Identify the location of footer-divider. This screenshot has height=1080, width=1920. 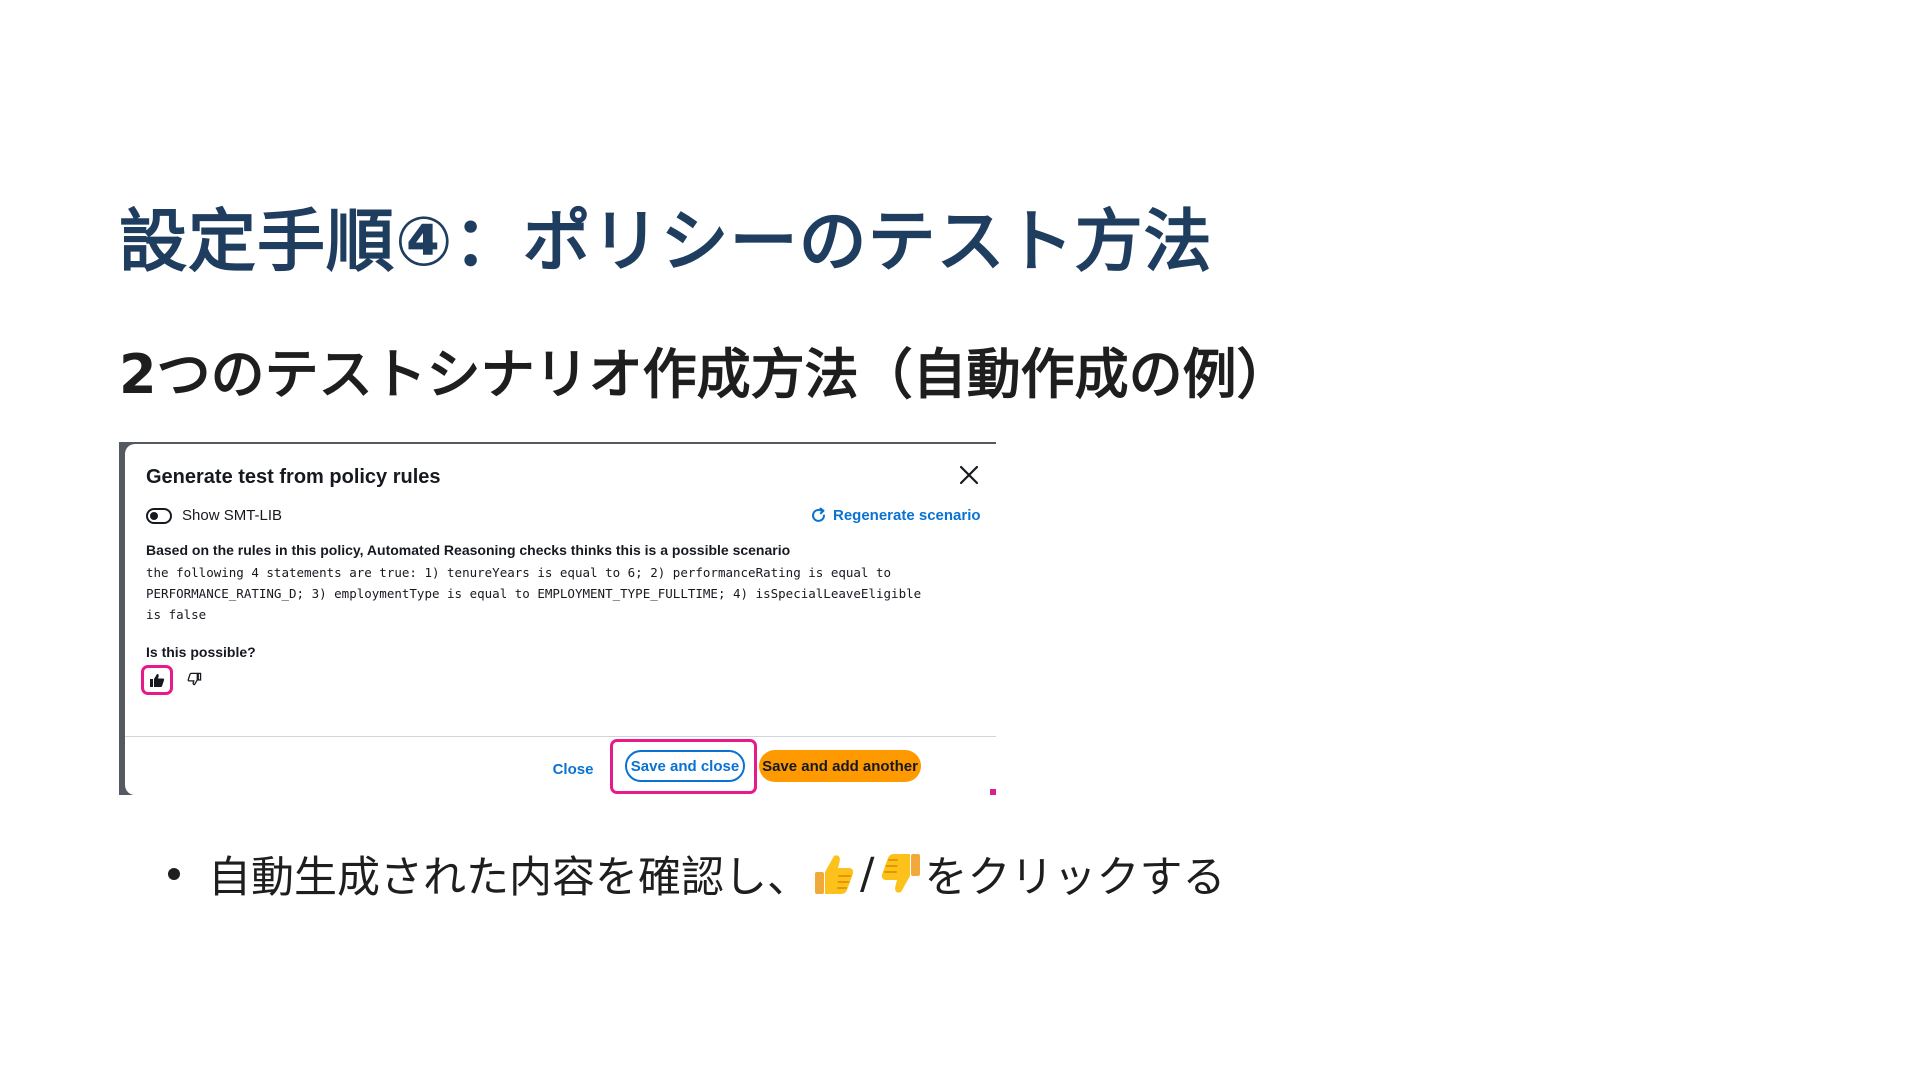
(560, 736).